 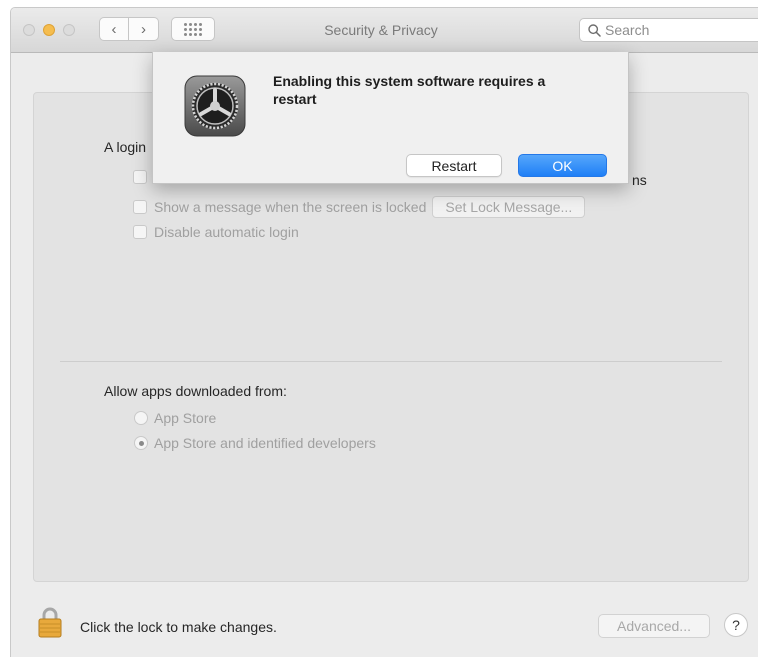 I want to click on search-icon, so click(x=594, y=30).